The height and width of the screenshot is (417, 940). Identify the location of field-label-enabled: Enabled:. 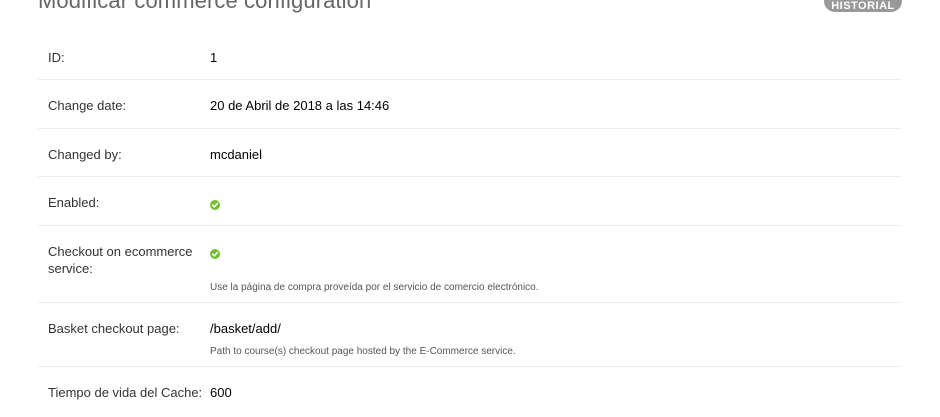
(74, 202).